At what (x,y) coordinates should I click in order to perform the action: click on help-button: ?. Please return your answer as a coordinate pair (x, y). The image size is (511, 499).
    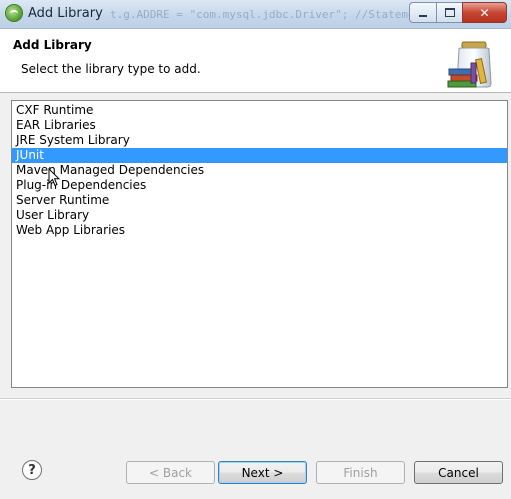
    Looking at the image, I should click on (32, 470).